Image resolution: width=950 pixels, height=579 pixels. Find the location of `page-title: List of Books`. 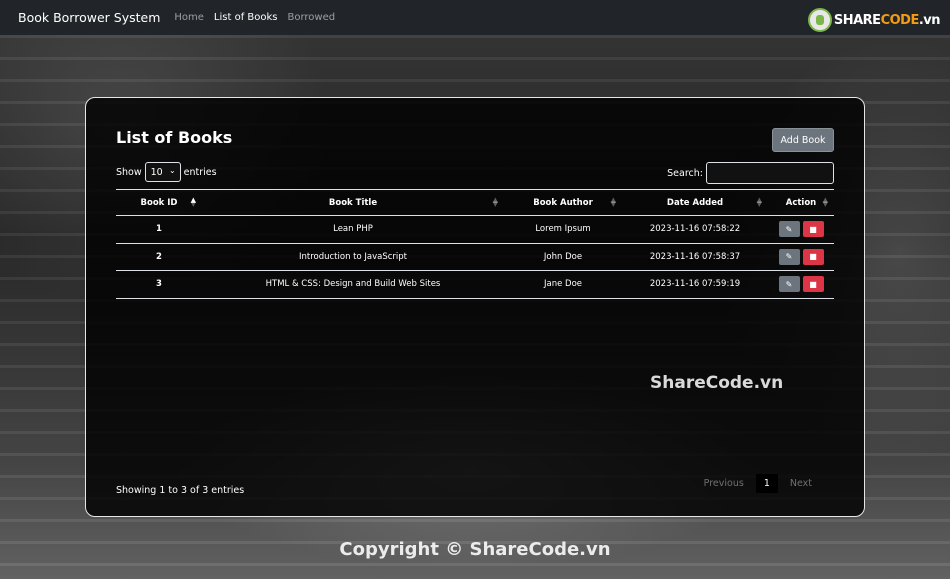

page-title: List of Books is located at coordinates (174, 137).